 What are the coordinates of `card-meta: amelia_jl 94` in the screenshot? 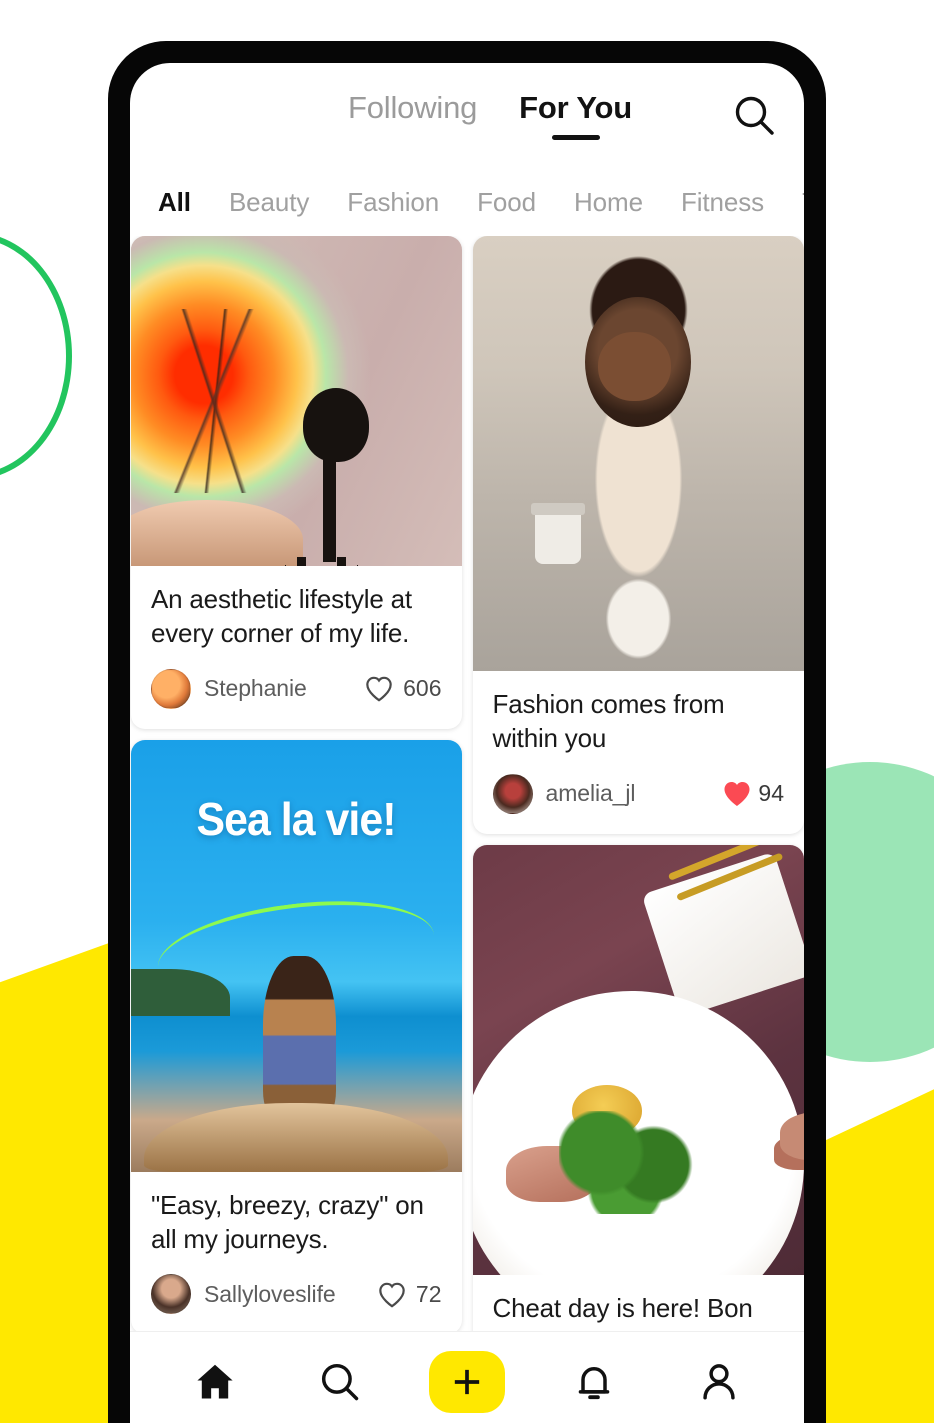 It's located at (638, 793).